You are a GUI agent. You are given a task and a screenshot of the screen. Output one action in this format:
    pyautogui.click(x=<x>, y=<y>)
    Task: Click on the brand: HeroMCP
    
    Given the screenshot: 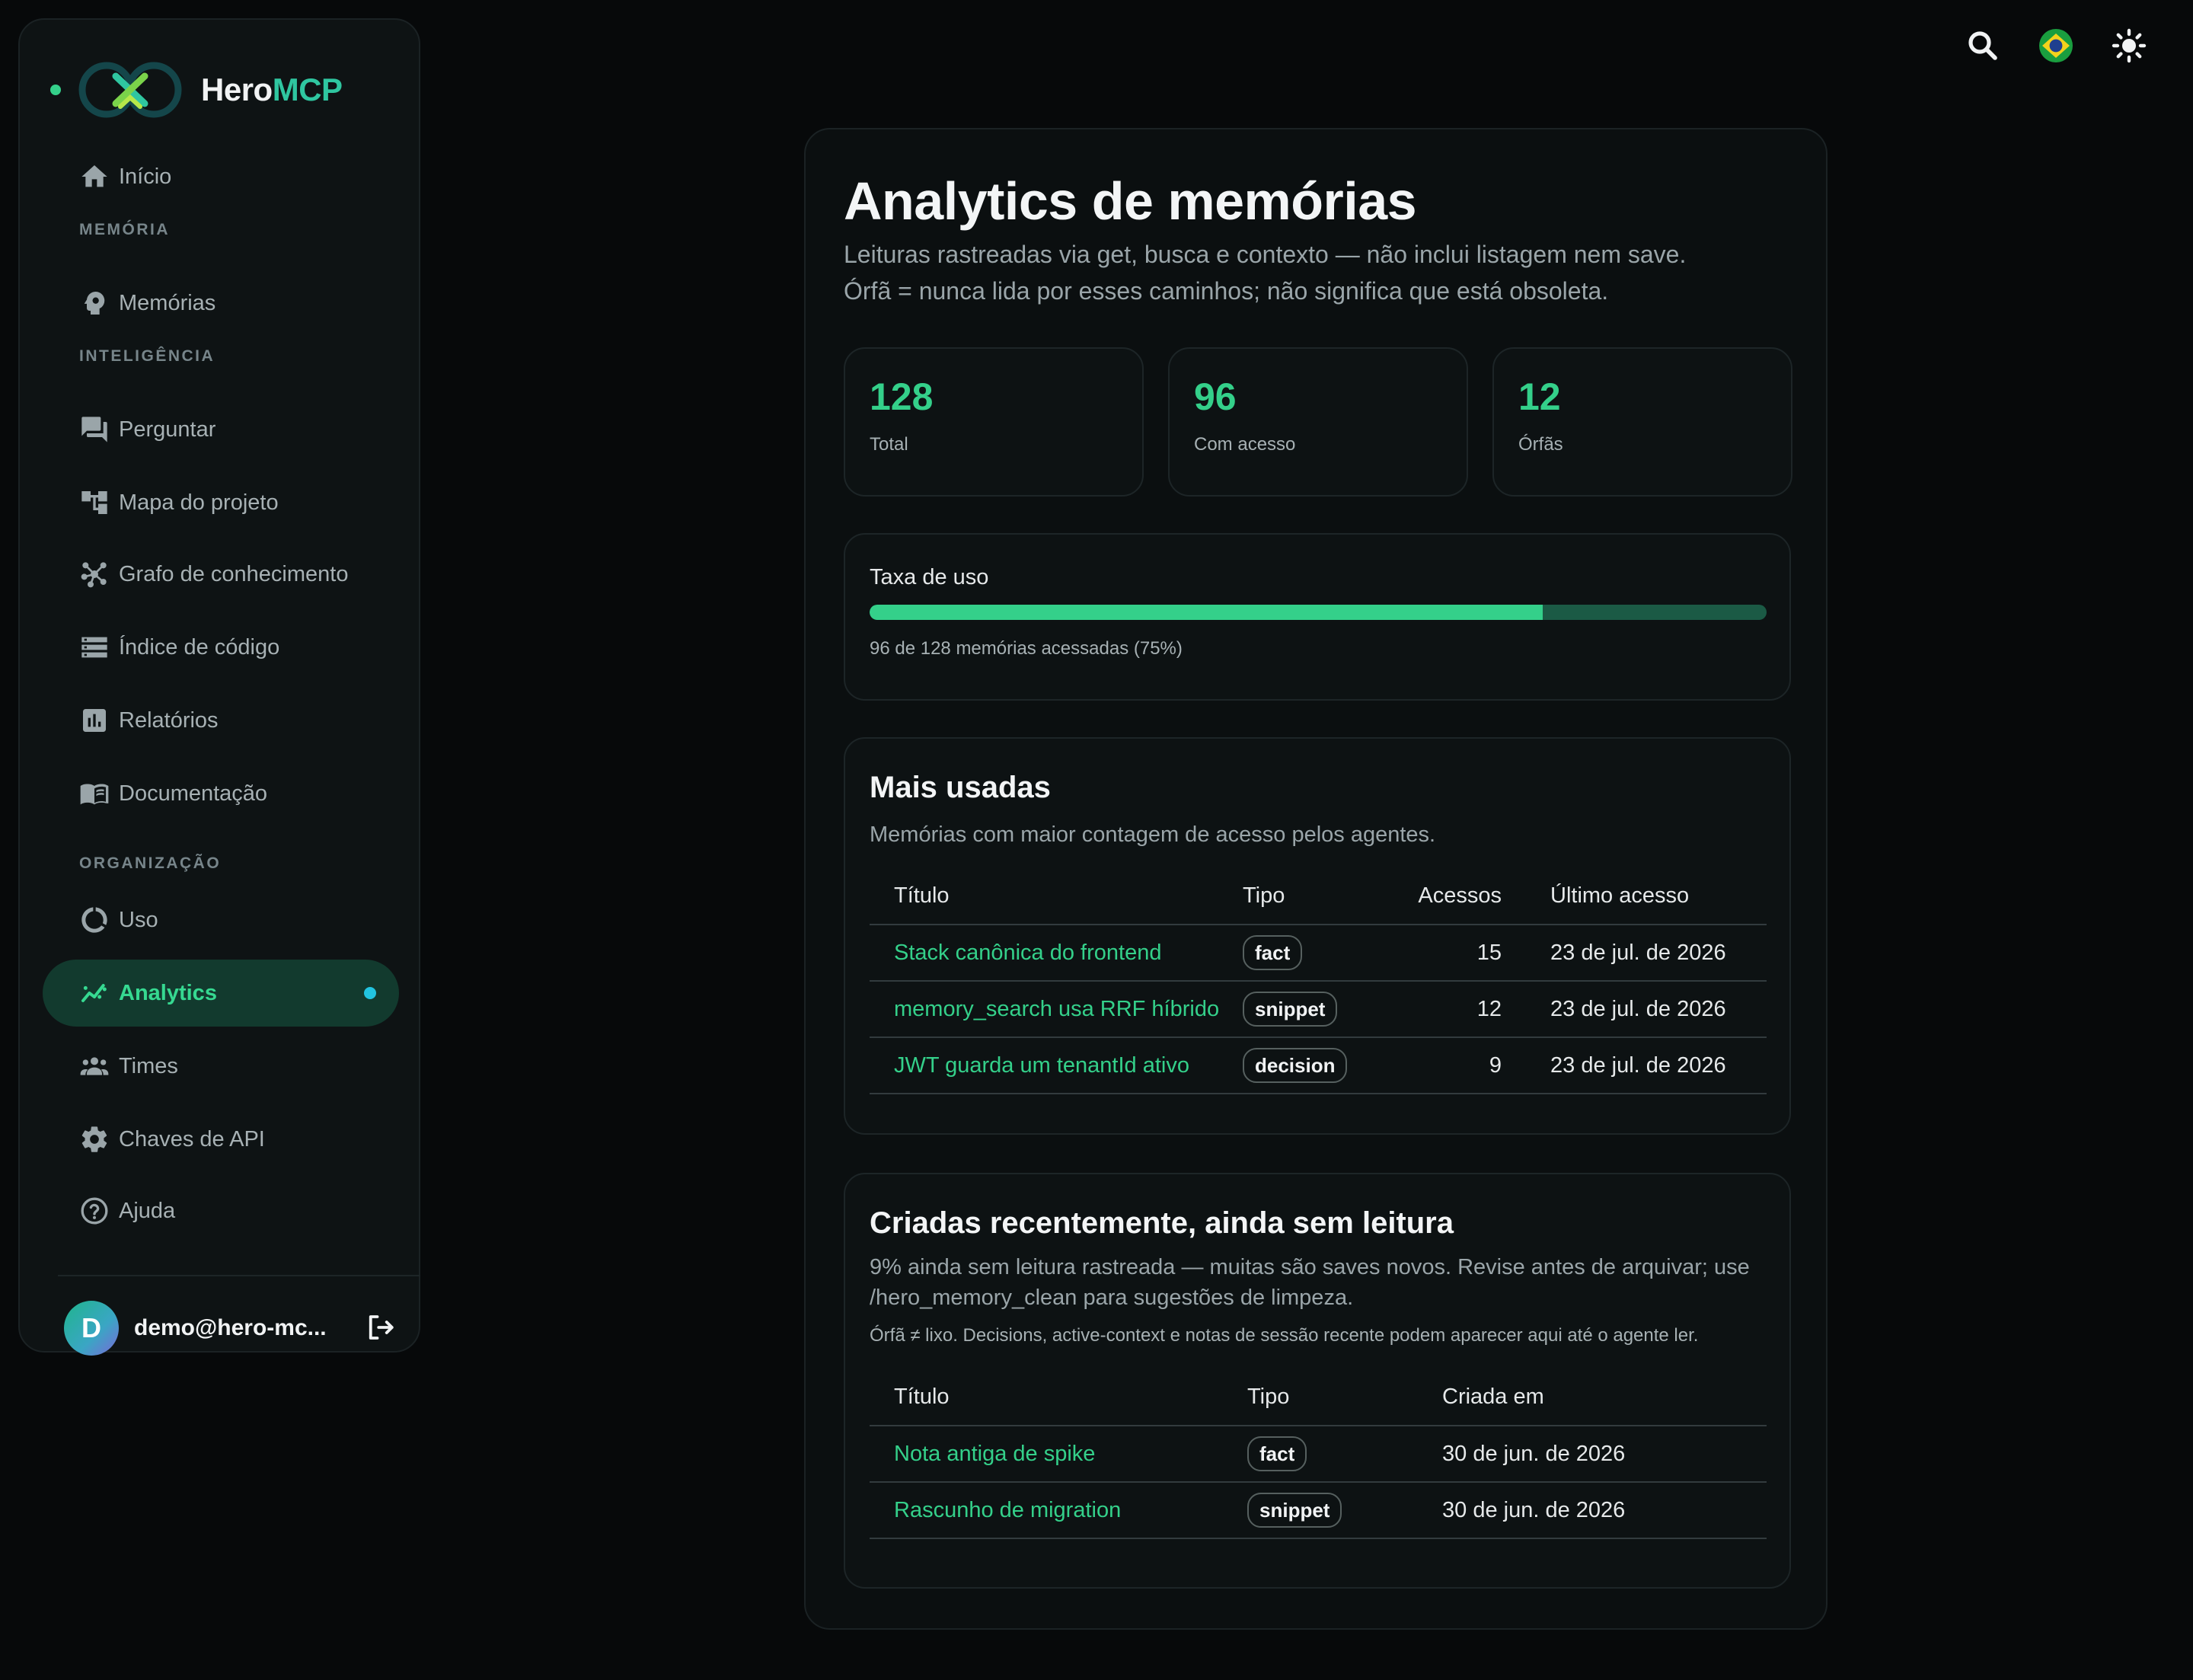 What is the action you would take?
    pyautogui.click(x=196, y=90)
    